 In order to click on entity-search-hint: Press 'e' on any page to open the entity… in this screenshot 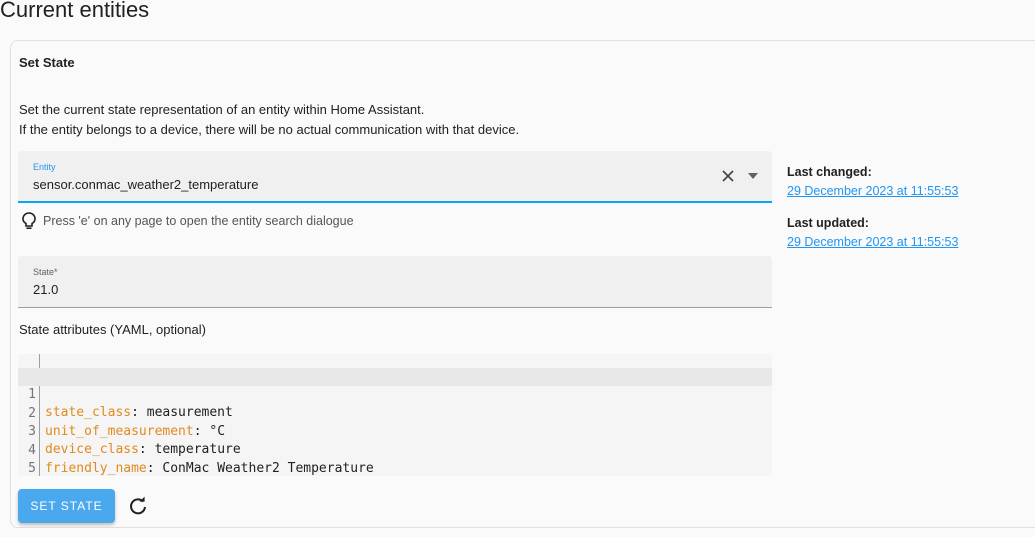, I will do `click(187, 221)`.